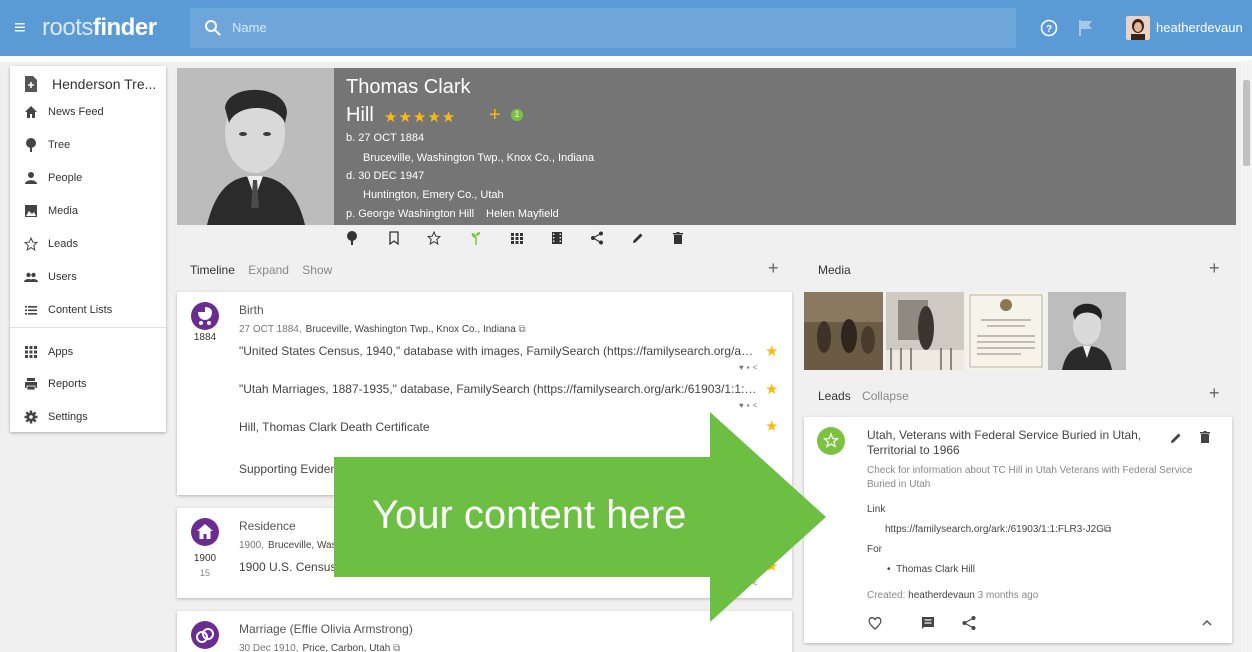 The width and height of the screenshot is (1252, 652). I want to click on event-date: 30 Dec 1910,, so click(269, 647).